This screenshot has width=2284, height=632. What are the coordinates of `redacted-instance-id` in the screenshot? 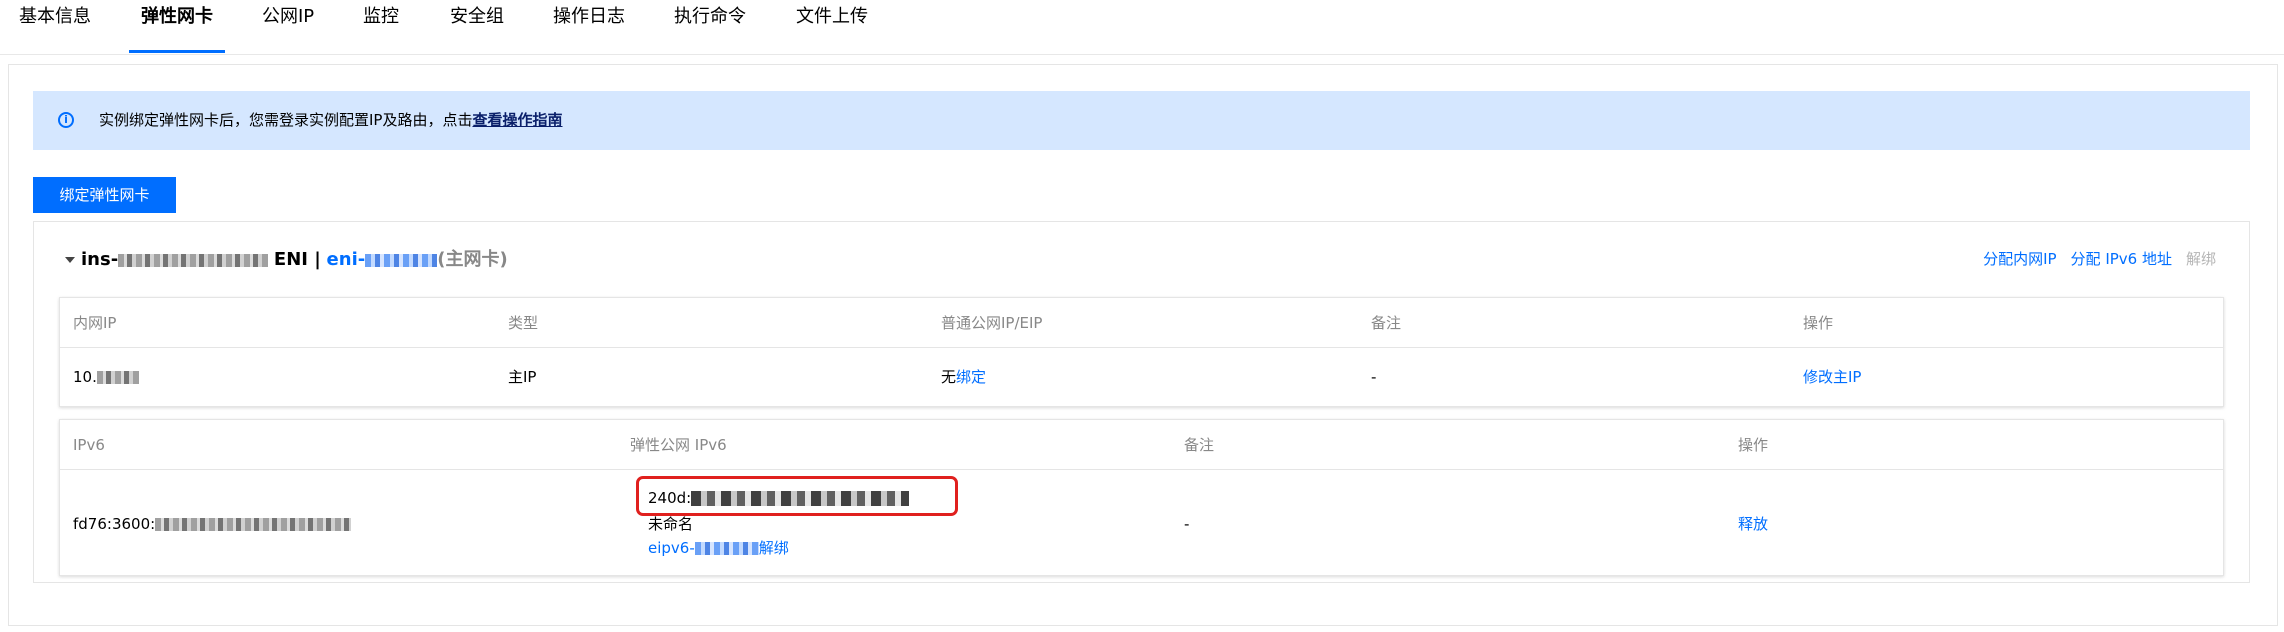 It's located at (193, 260).